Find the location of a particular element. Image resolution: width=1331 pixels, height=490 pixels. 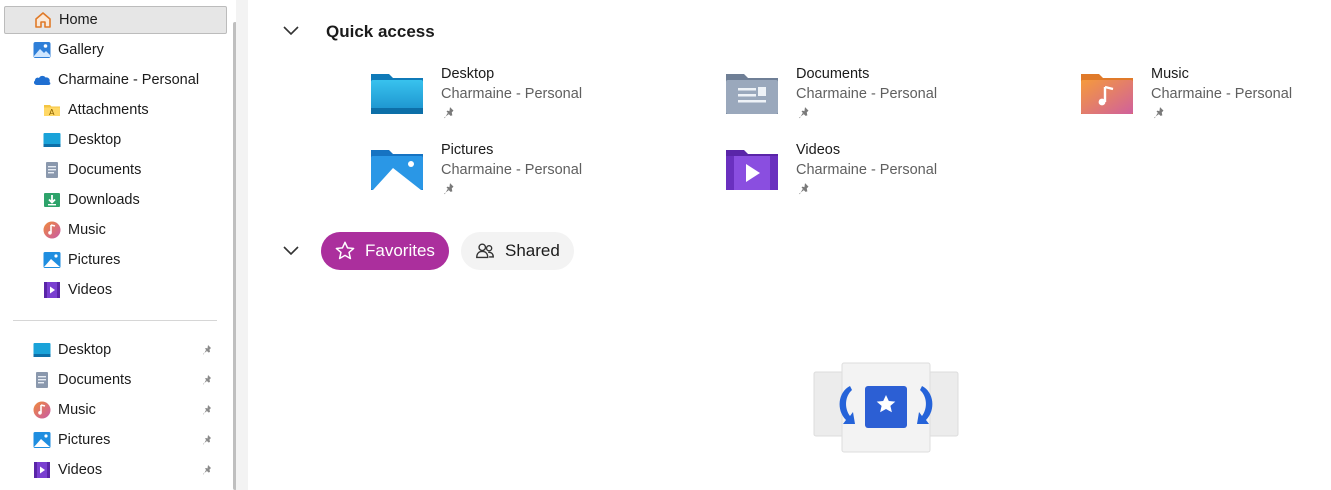

pinned-item-documents: Documents is located at coordinates (130, 380).